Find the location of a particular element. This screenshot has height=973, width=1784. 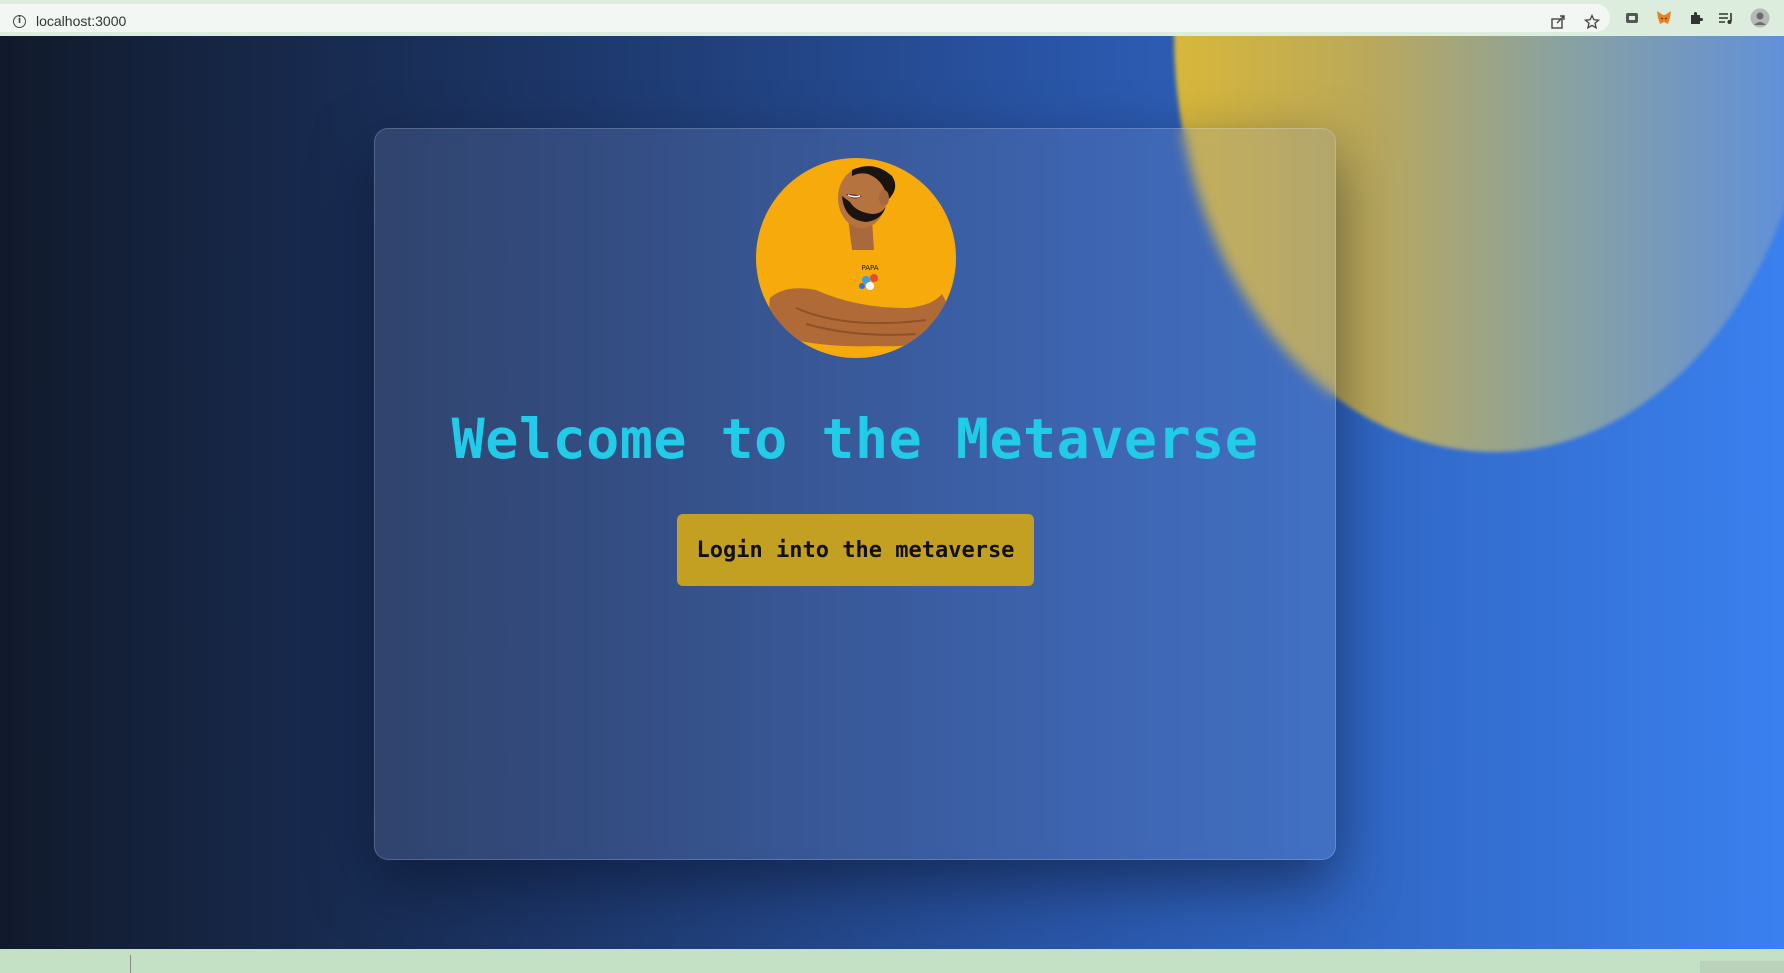

extension-app-icon is located at coordinates (1632, 18).